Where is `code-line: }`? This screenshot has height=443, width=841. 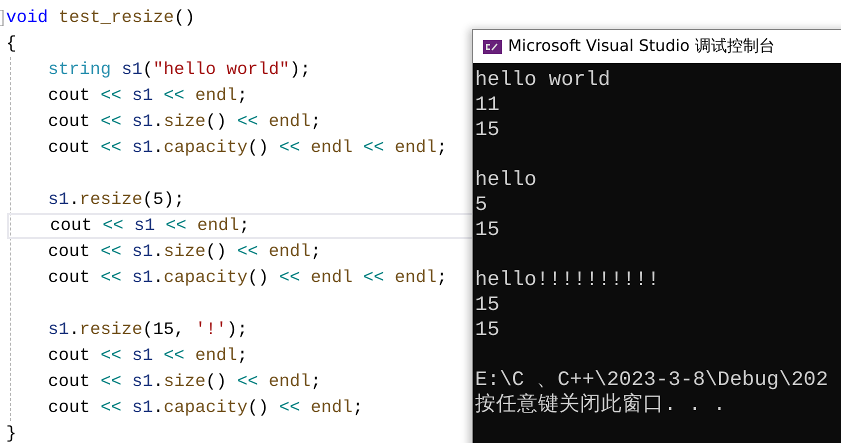
code-line: } is located at coordinates (11, 433).